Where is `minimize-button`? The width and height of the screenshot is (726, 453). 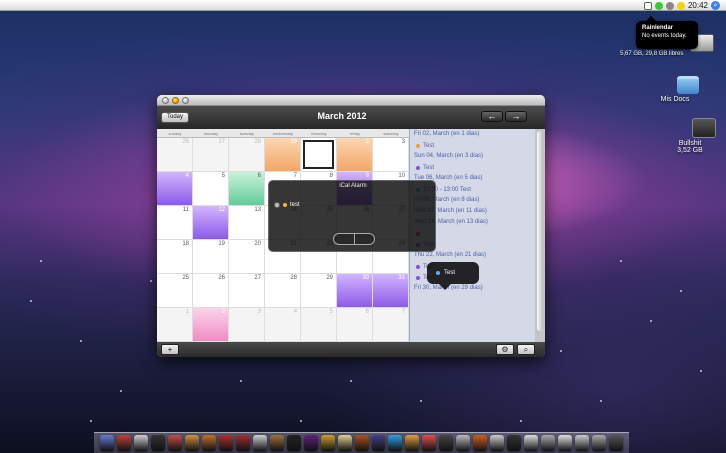 minimize-button is located at coordinates (175, 100).